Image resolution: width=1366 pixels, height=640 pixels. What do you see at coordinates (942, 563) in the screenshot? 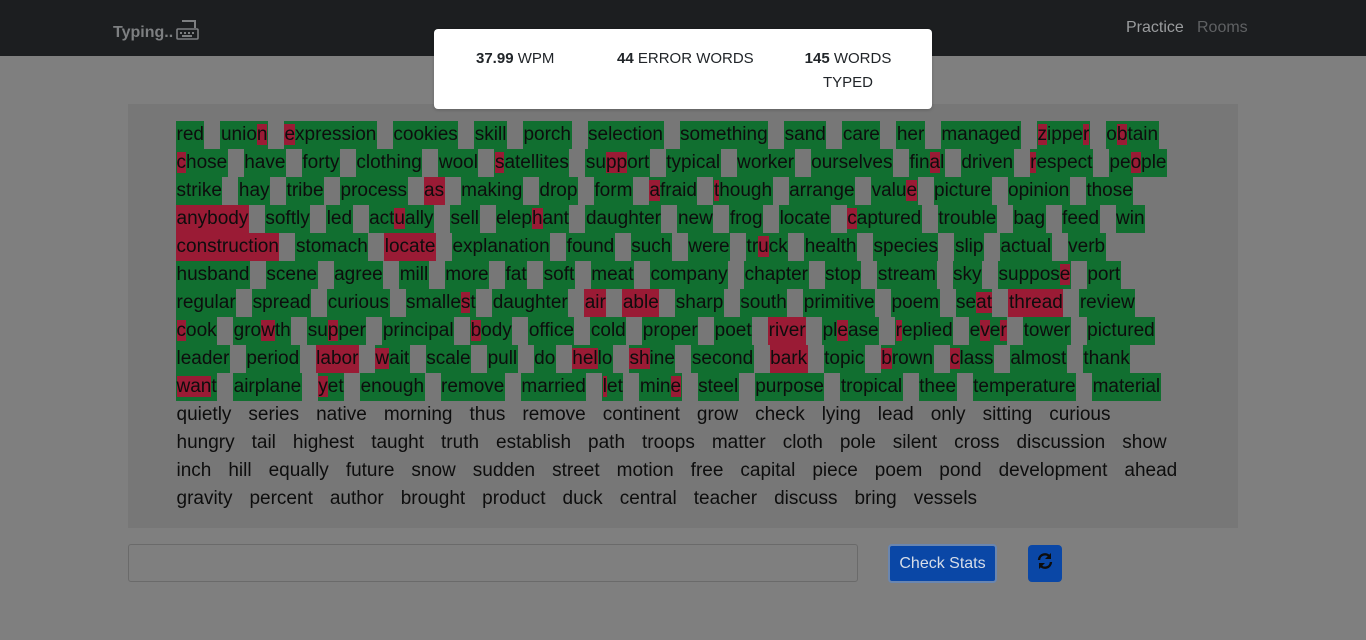
I see `check-stats-button: Check Stats` at bounding box center [942, 563].